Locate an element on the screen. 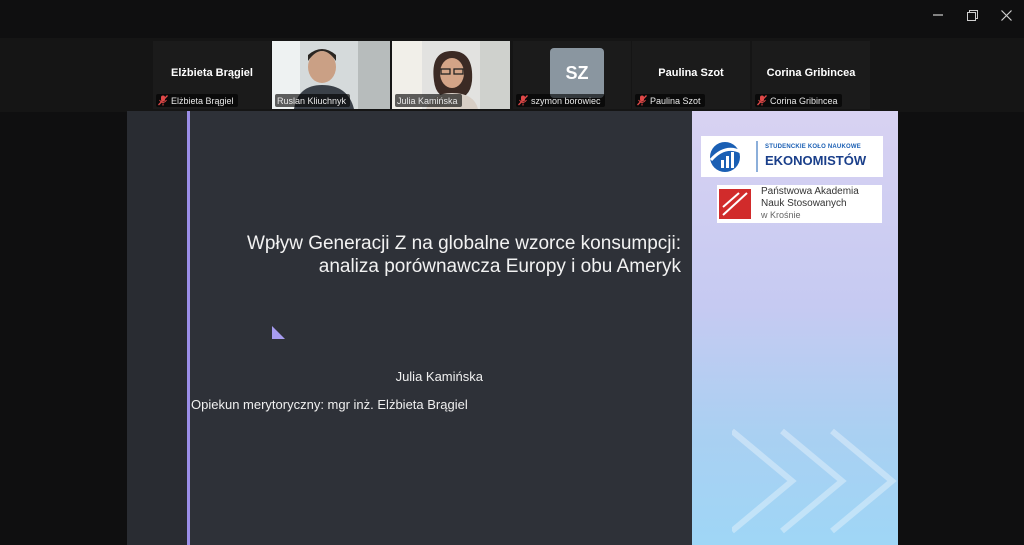  participant-tile-active: Julia Kamińska is located at coordinates (451, 75).